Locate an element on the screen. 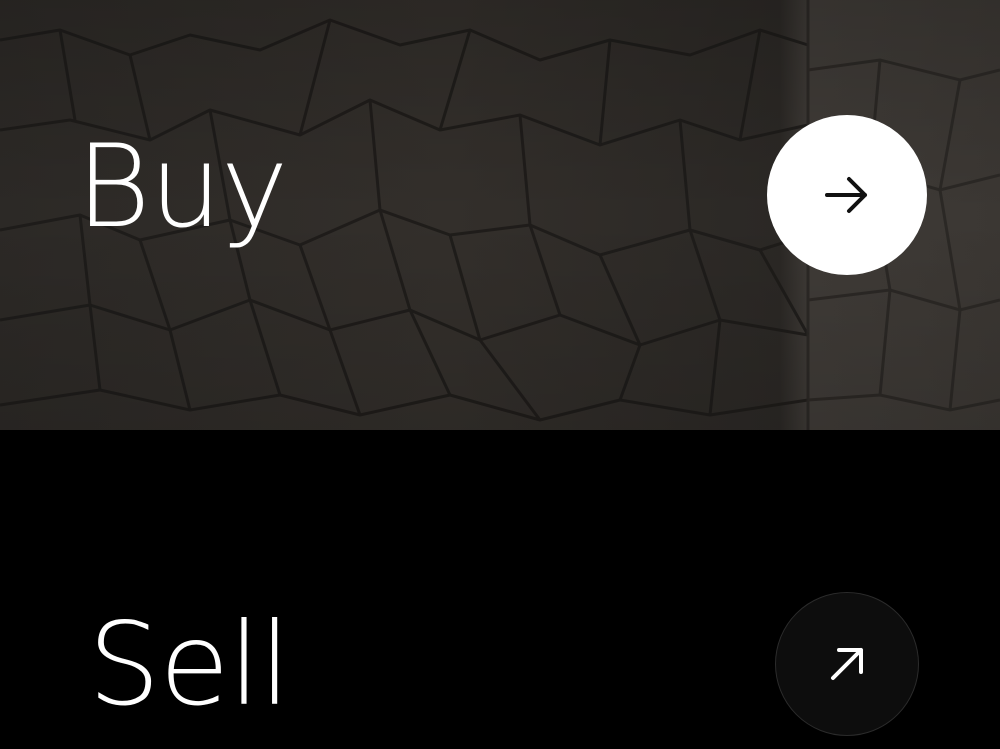 This screenshot has height=749, width=1000. buy-heading: Buy is located at coordinates (182, 186).